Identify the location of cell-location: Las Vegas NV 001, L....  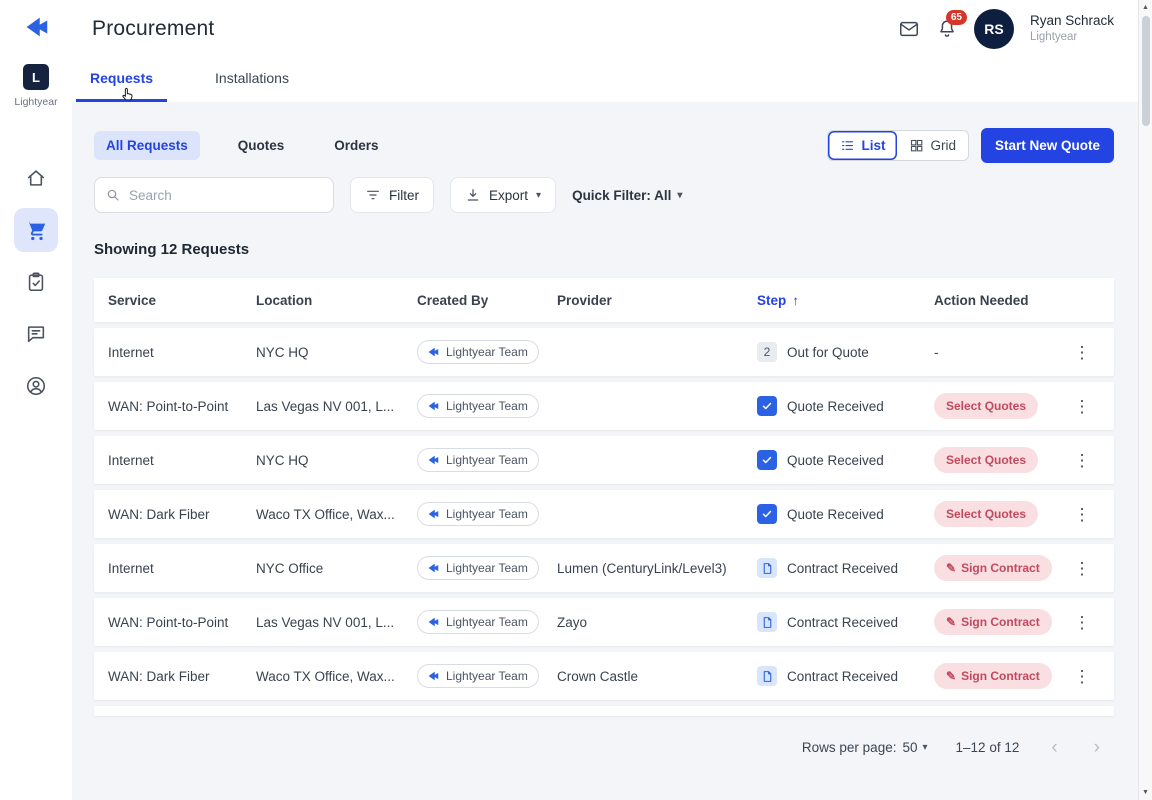
(325, 406).